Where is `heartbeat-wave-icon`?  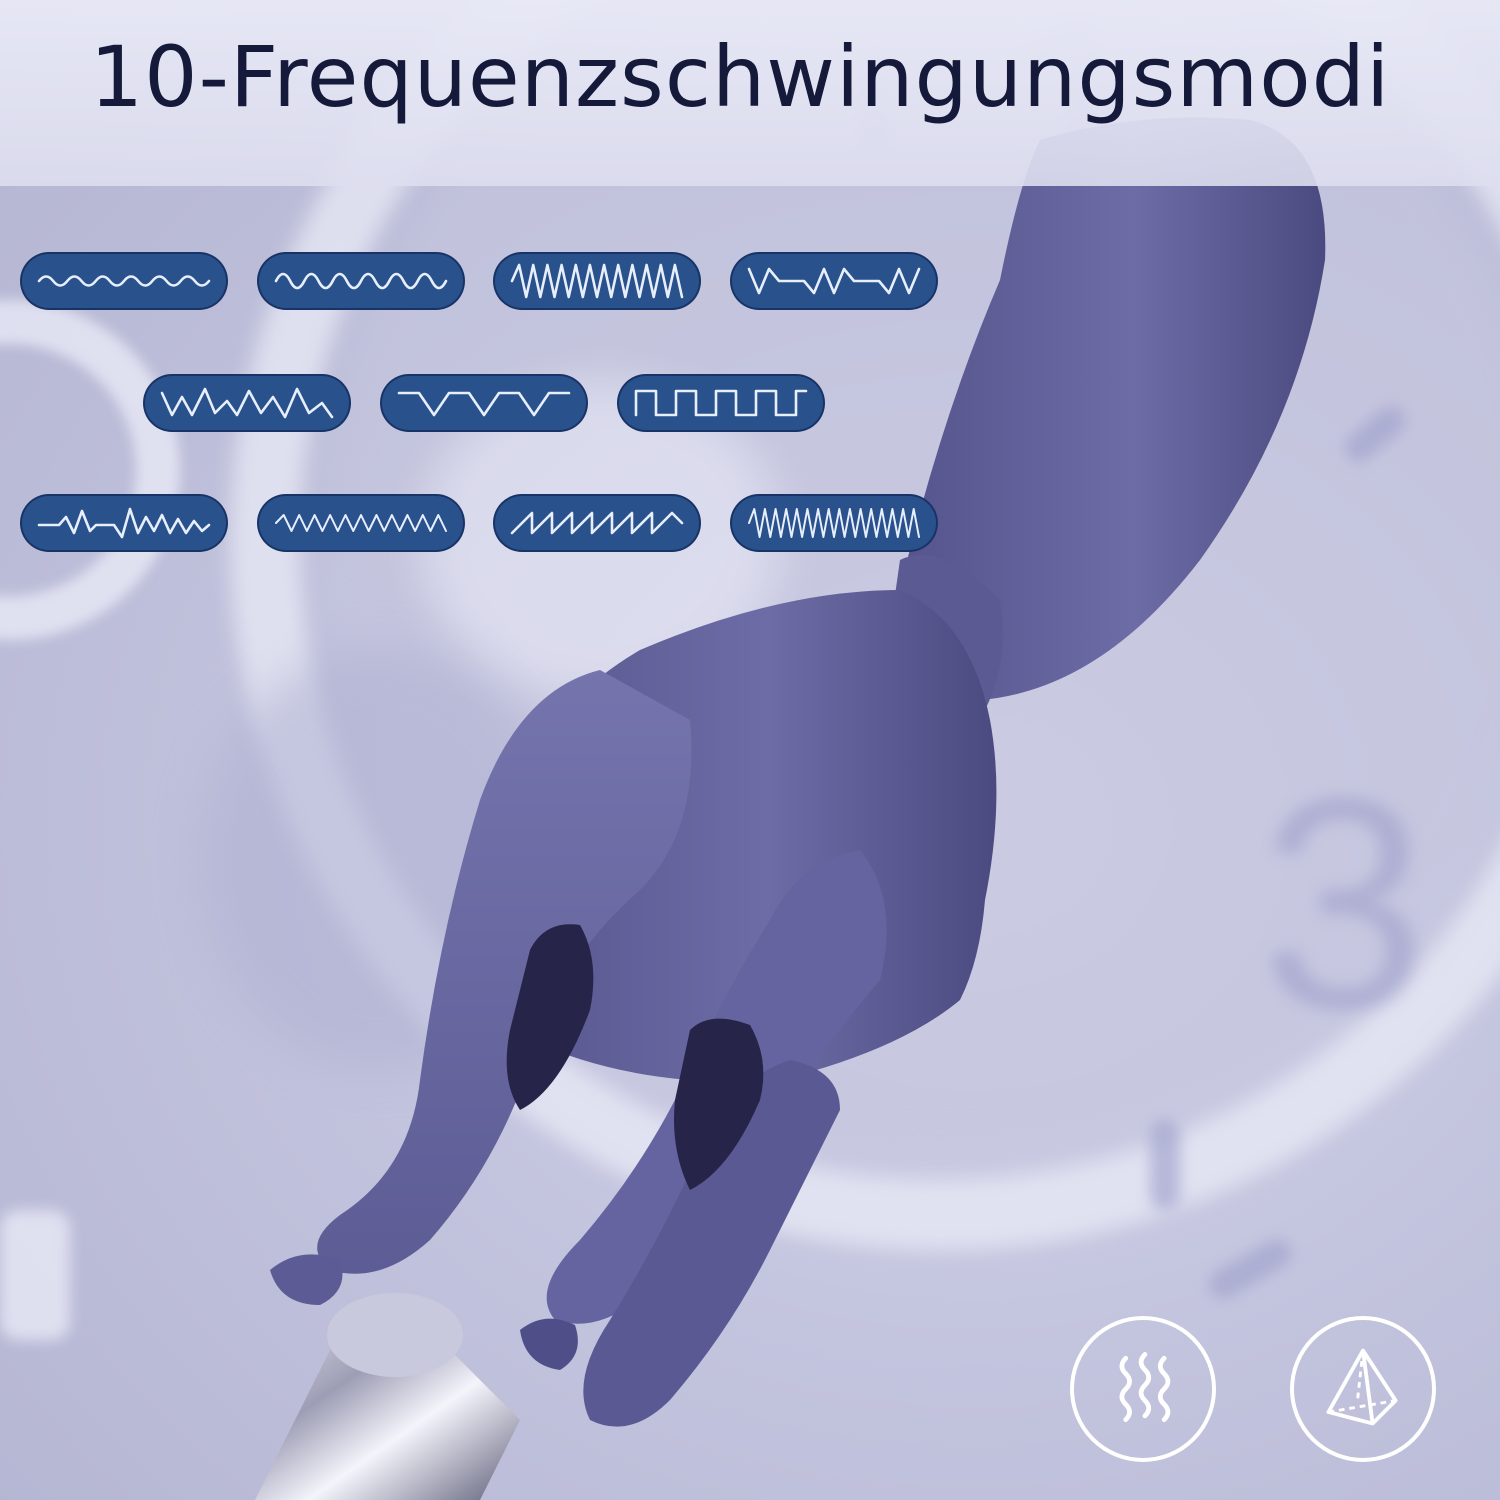 heartbeat-wave-icon is located at coordinates (124, 523).